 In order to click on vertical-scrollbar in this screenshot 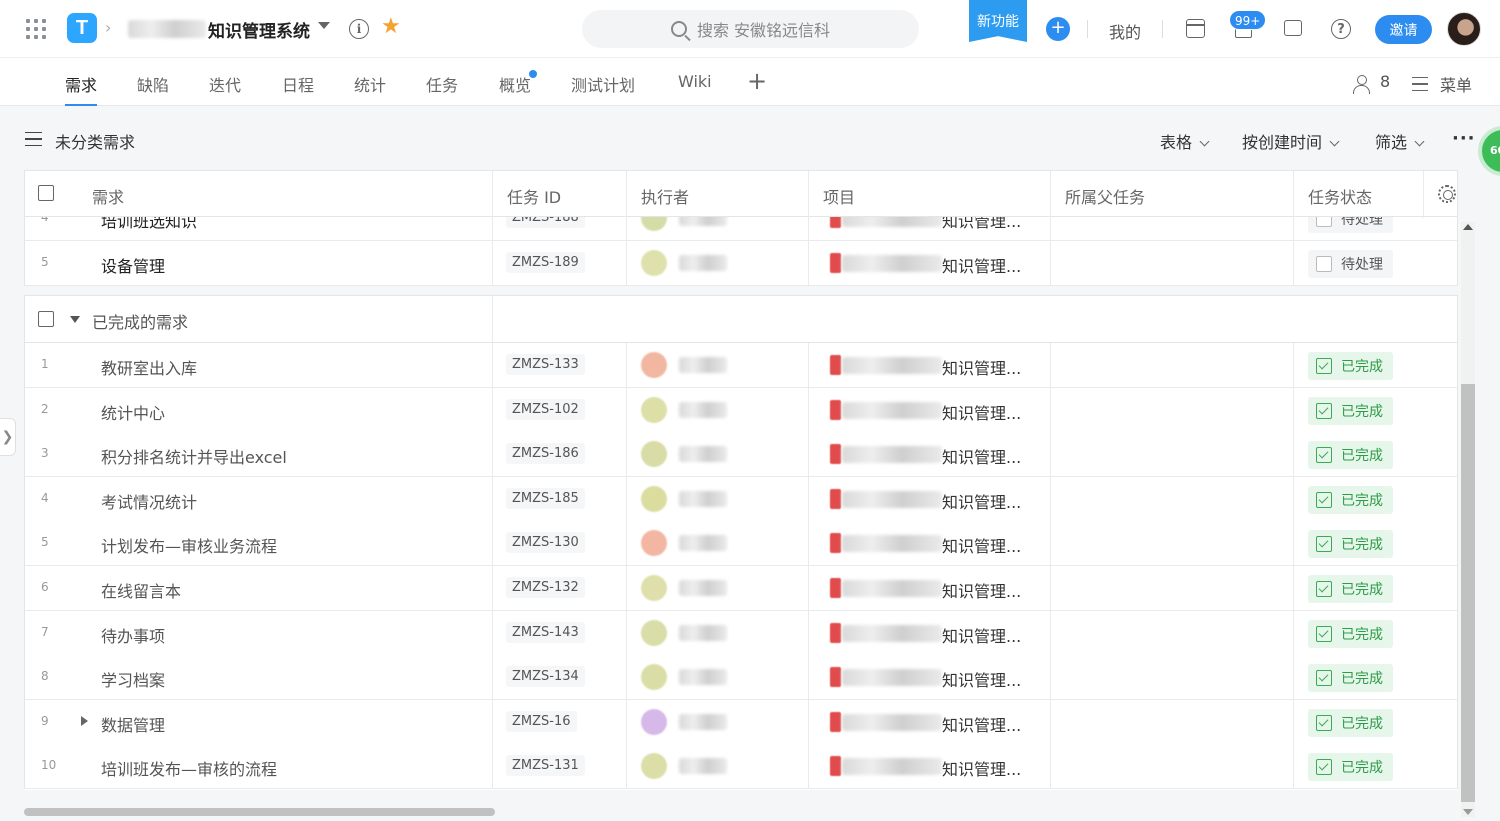, I will do `click(1468, 519)`.